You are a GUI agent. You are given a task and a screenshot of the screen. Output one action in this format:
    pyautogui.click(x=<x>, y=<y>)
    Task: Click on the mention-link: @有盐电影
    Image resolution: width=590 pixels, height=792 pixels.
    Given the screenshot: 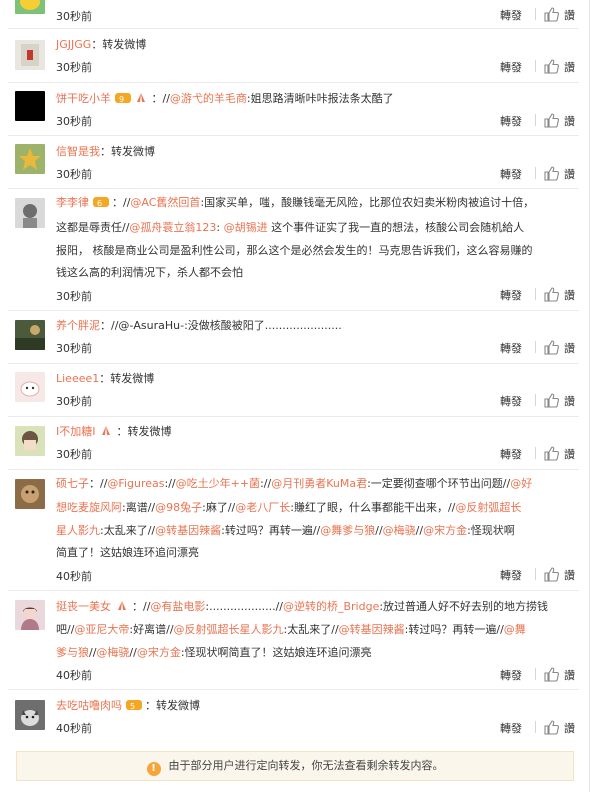 What is the action you would take?
    pyautogui.click(x=177, y=606)
    